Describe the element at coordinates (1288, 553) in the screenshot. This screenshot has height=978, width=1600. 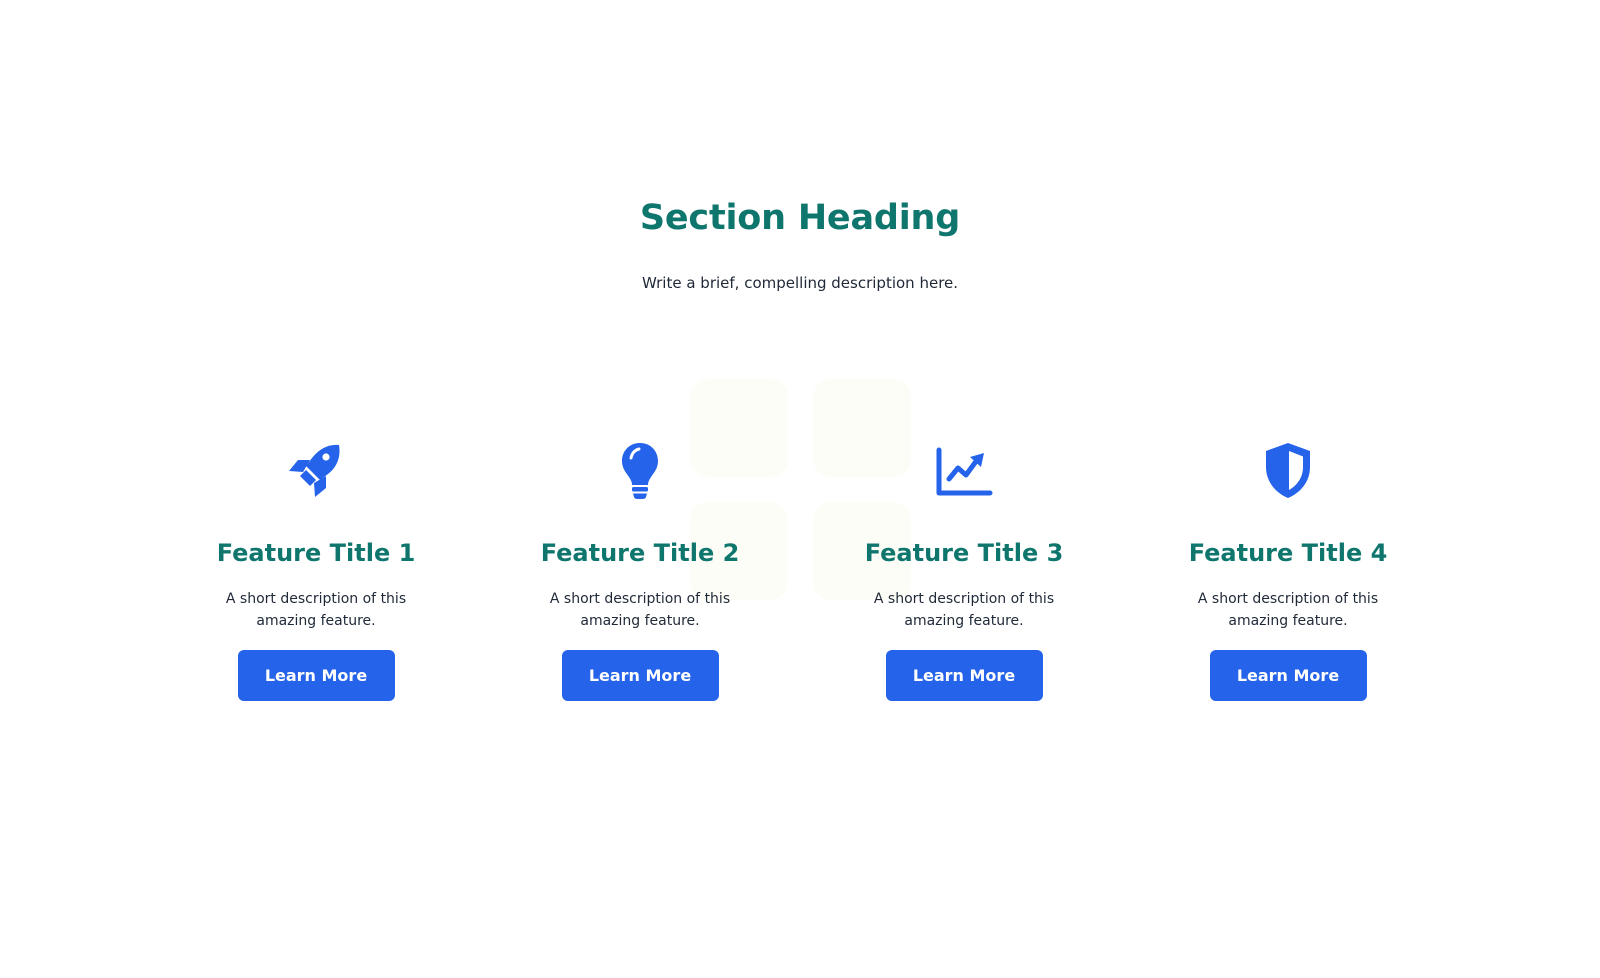
I see `feature-title: Feature Title 4` at that location.